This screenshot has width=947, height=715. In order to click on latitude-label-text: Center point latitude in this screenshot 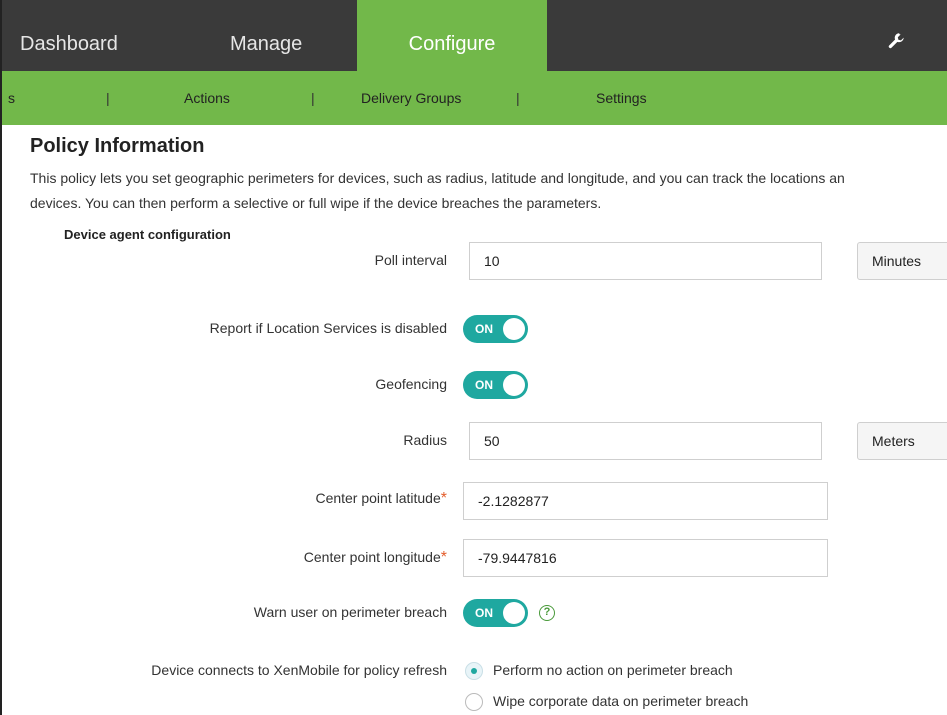, I will do `click(378, 498)`.